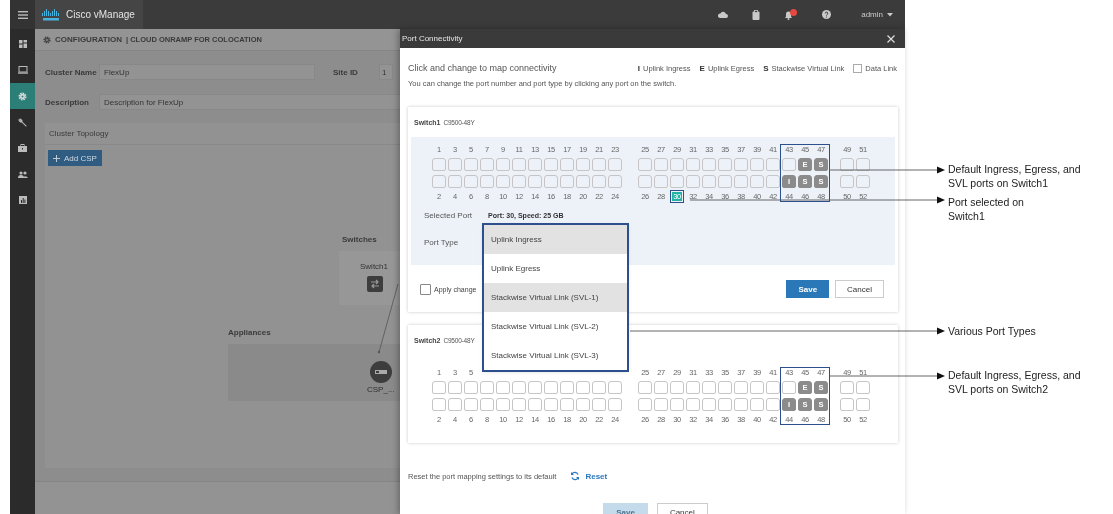 The height and width of the screenshot is (514, 1113). I want to click on caret-icon, so click(890, 14).